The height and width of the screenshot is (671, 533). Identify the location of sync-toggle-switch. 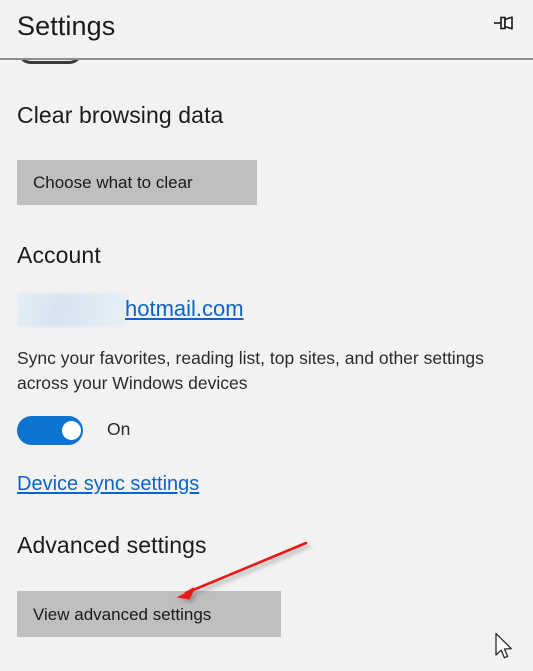
(50, 430).